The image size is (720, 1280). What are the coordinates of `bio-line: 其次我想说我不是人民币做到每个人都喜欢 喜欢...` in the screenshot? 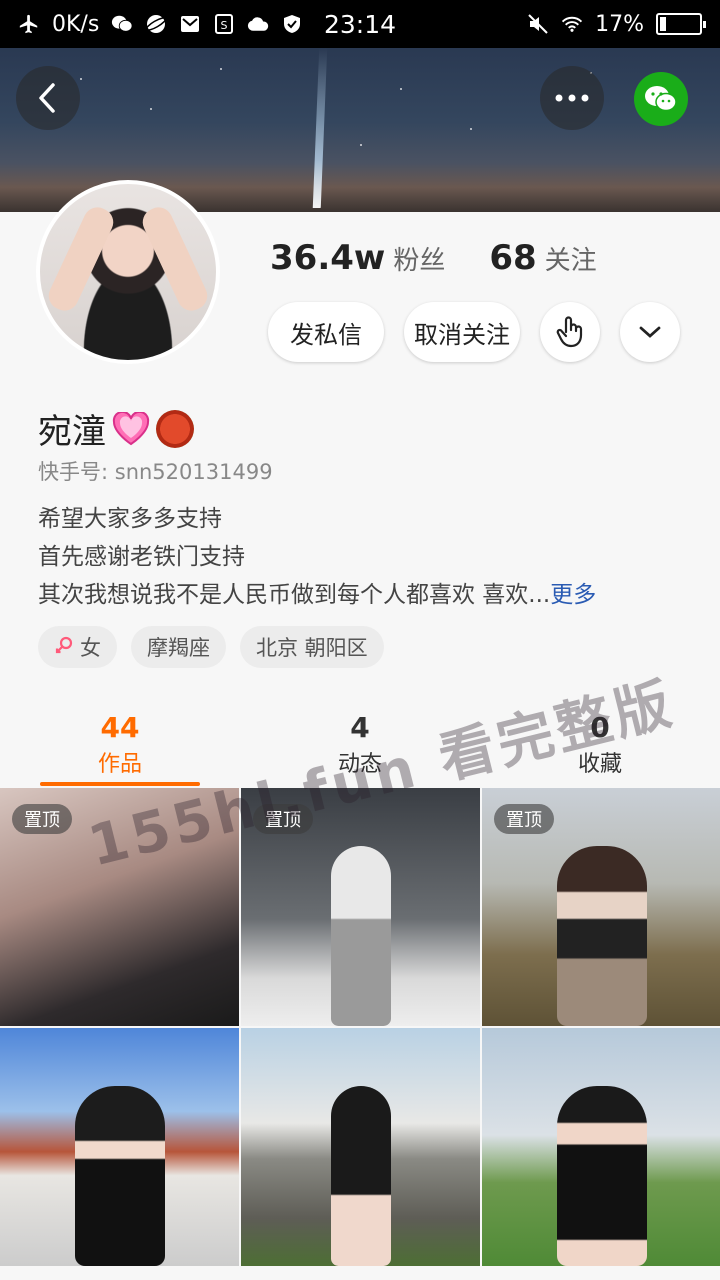 It's located at (294, 595).